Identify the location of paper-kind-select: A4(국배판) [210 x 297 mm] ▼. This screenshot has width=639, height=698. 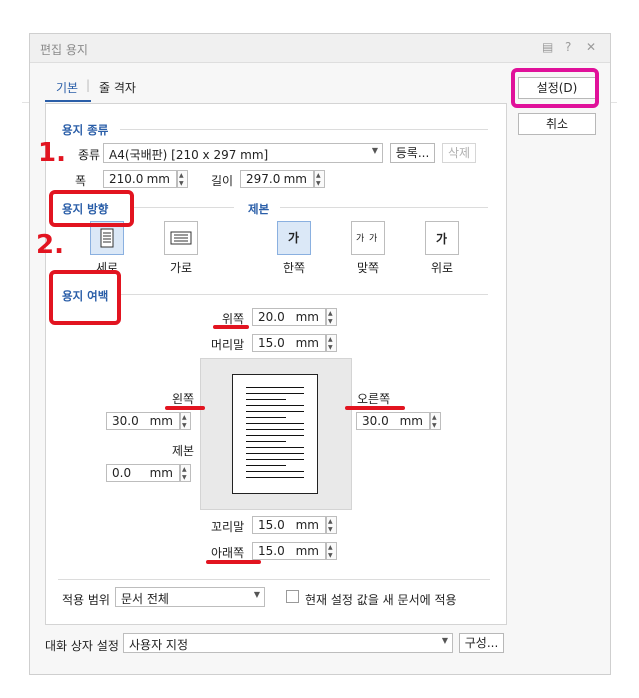
(243, 153).